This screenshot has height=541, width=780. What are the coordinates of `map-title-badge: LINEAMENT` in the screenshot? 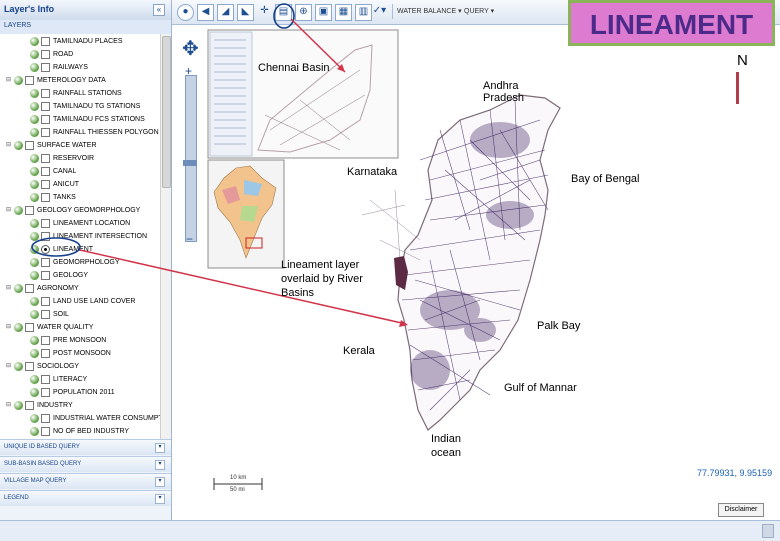 It's located at (671, 23).